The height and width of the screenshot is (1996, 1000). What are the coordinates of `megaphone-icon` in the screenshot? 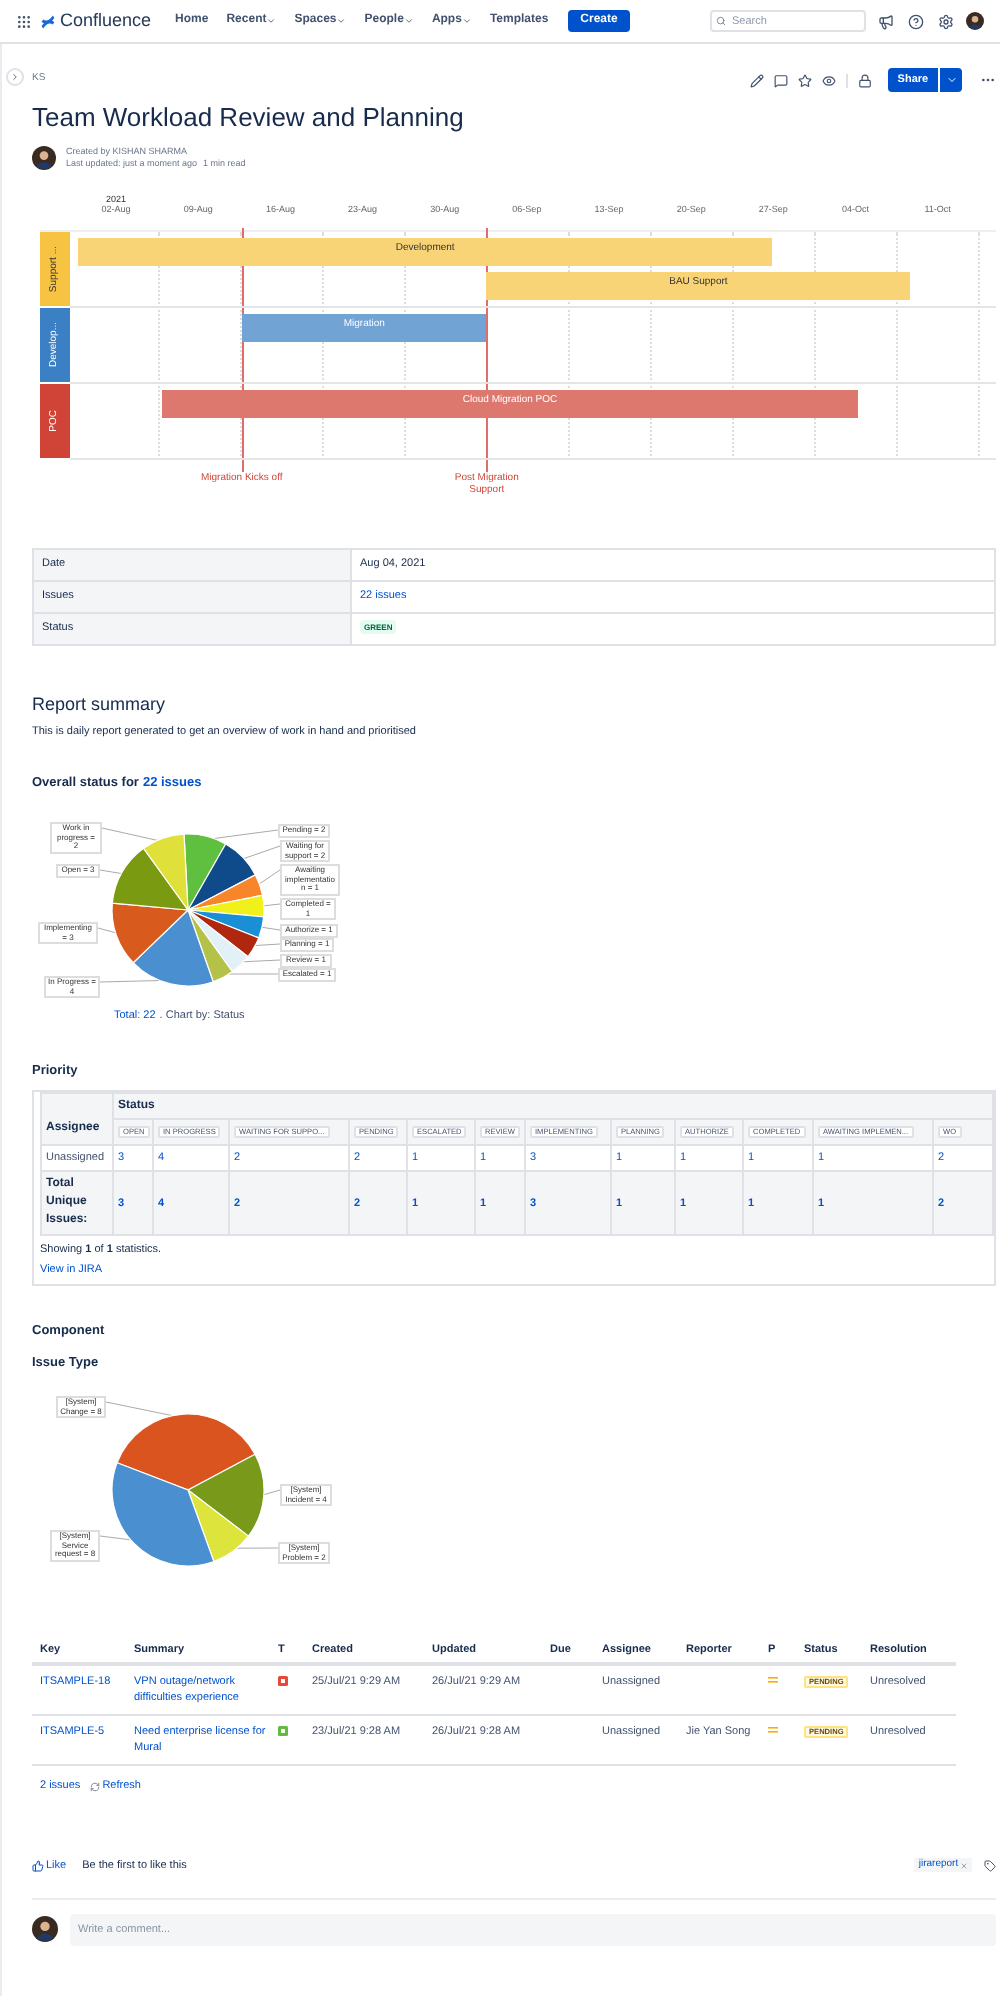 It's located at (886, 21).